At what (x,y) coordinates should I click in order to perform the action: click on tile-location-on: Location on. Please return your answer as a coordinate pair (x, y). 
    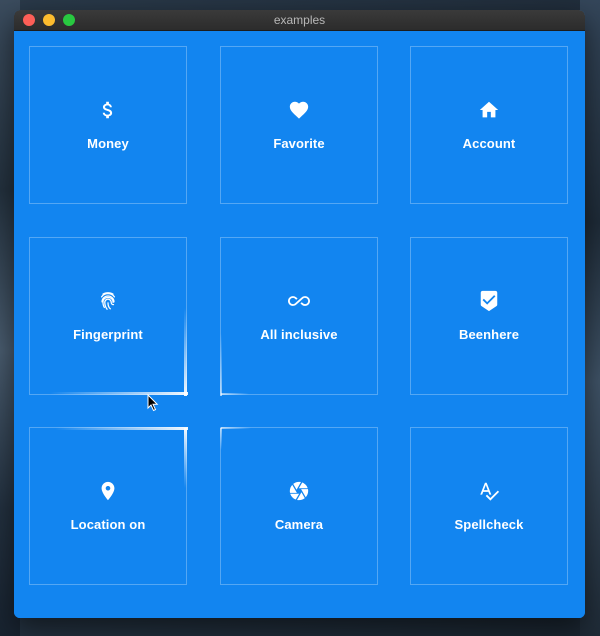
    Looking at the image, I should click on (108, 506).